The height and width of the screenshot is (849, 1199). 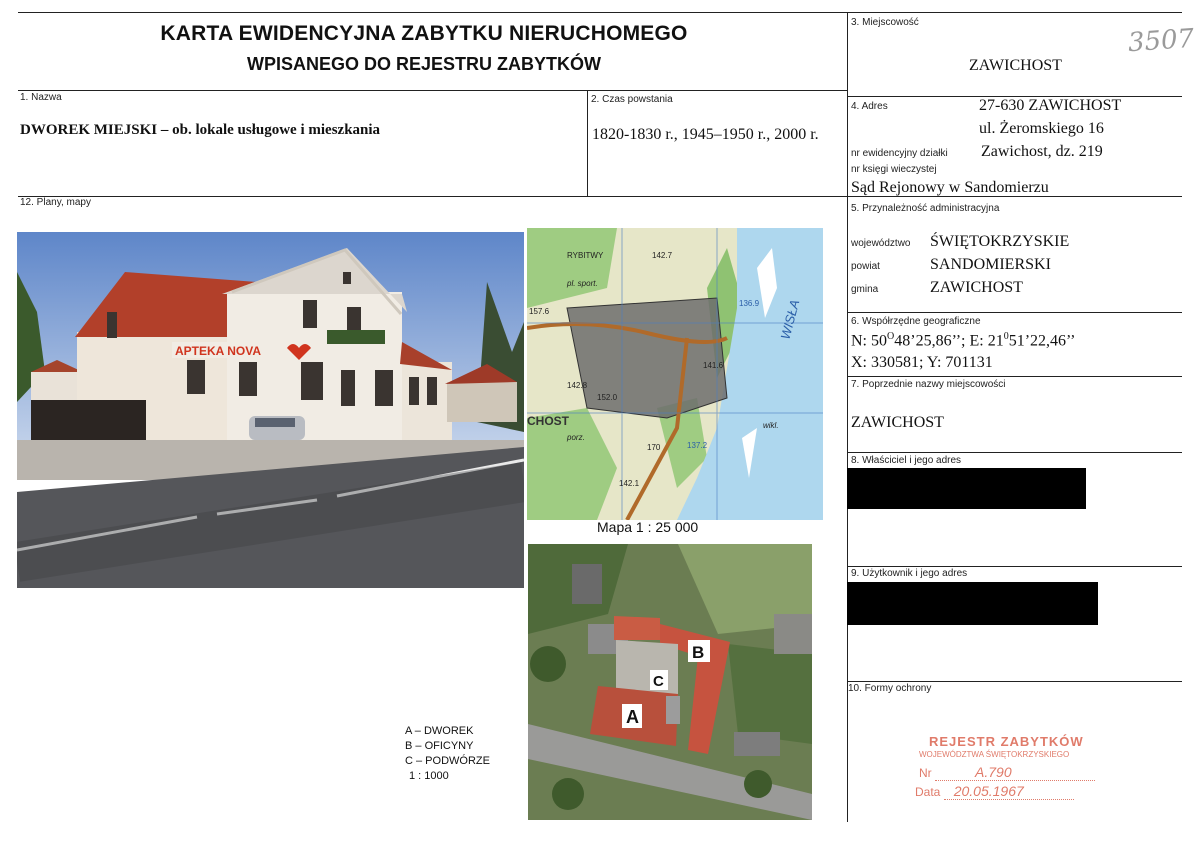 I want to click on stamp-subtitle: WOJEWÓDZTWA ŚWIĘTOKRZYSKIEGO, so click(x=994, y=754).